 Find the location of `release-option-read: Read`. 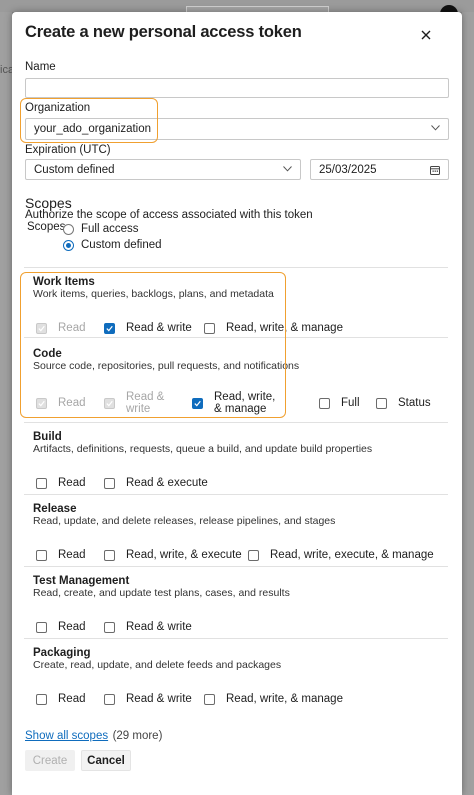

release-option-read: Read is located at coordinates (61, 555).